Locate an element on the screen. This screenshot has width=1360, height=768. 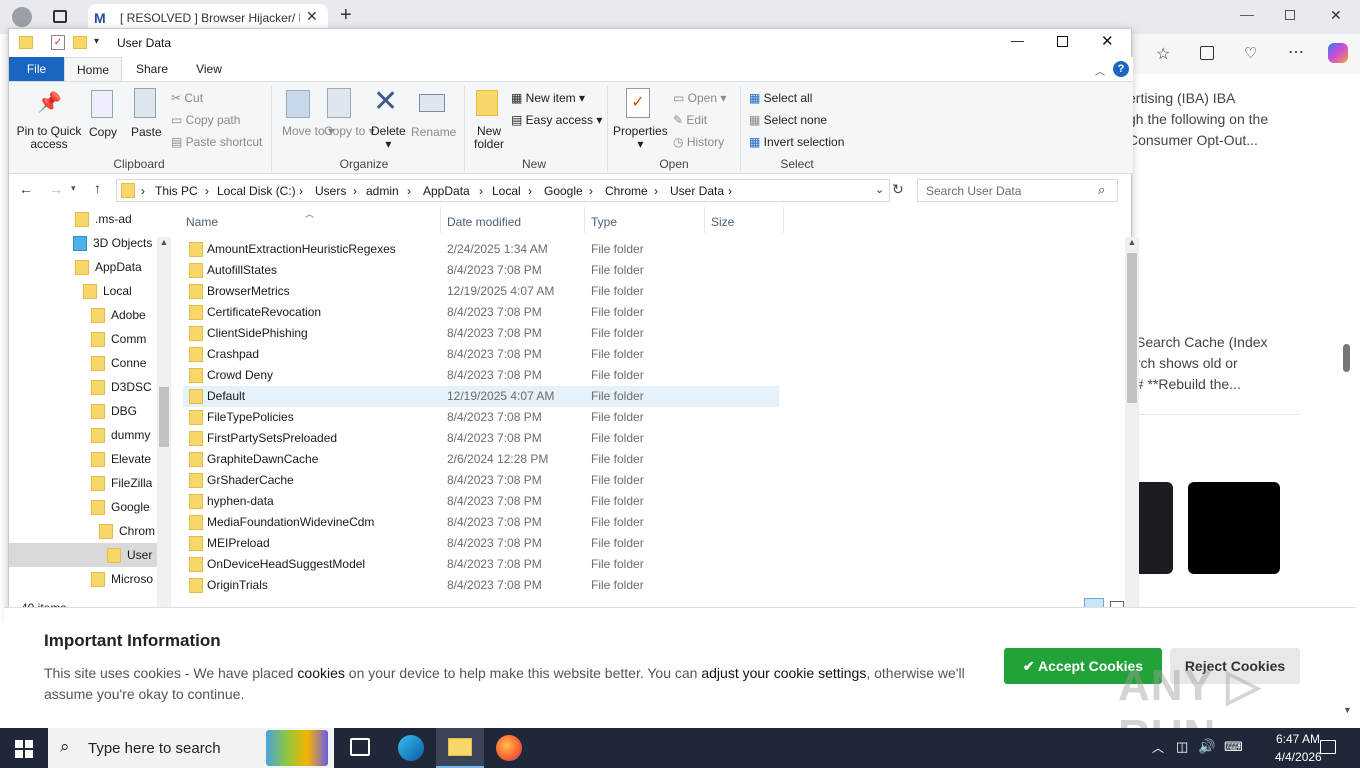
task-view-icon is located at coordinates (360, 747).